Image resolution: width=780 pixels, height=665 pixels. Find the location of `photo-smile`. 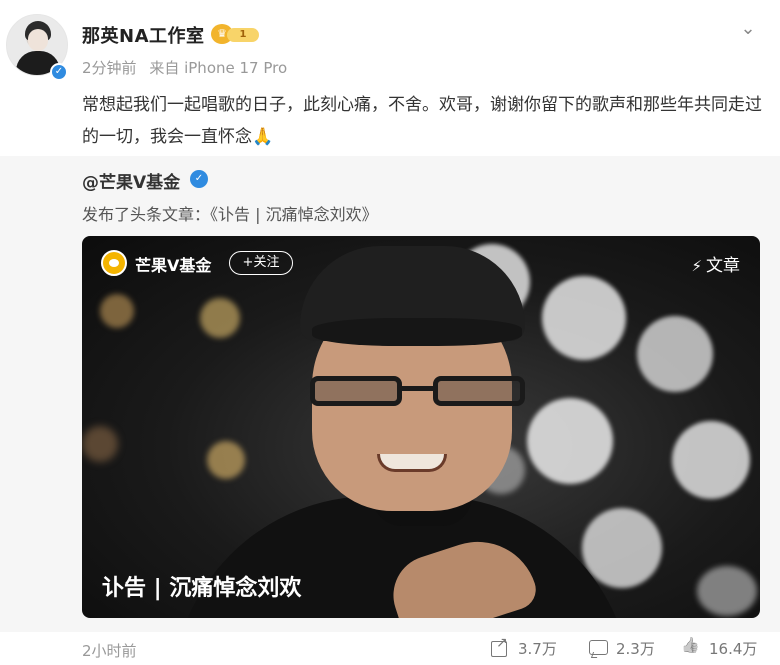

photo-smile is located at coordinates (412, 463).